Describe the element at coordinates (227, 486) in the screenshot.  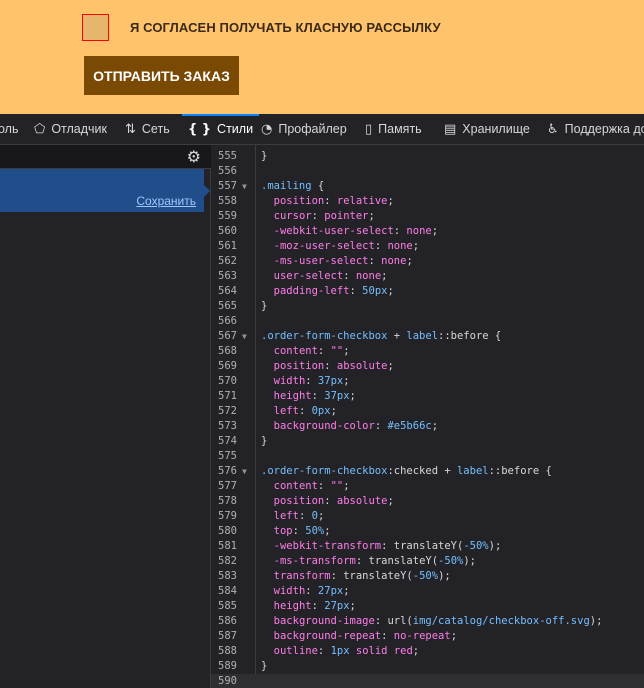
I see `line-number: 577` at that location.